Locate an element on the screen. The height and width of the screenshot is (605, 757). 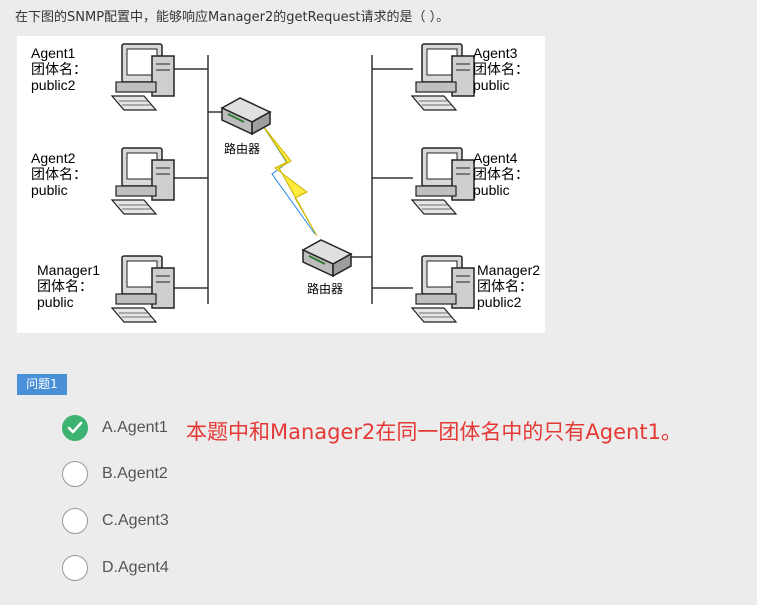
answer-note: 本题中和Manager2在同一团体名中的只有Agent1。 is located at coordinates (434, 432).